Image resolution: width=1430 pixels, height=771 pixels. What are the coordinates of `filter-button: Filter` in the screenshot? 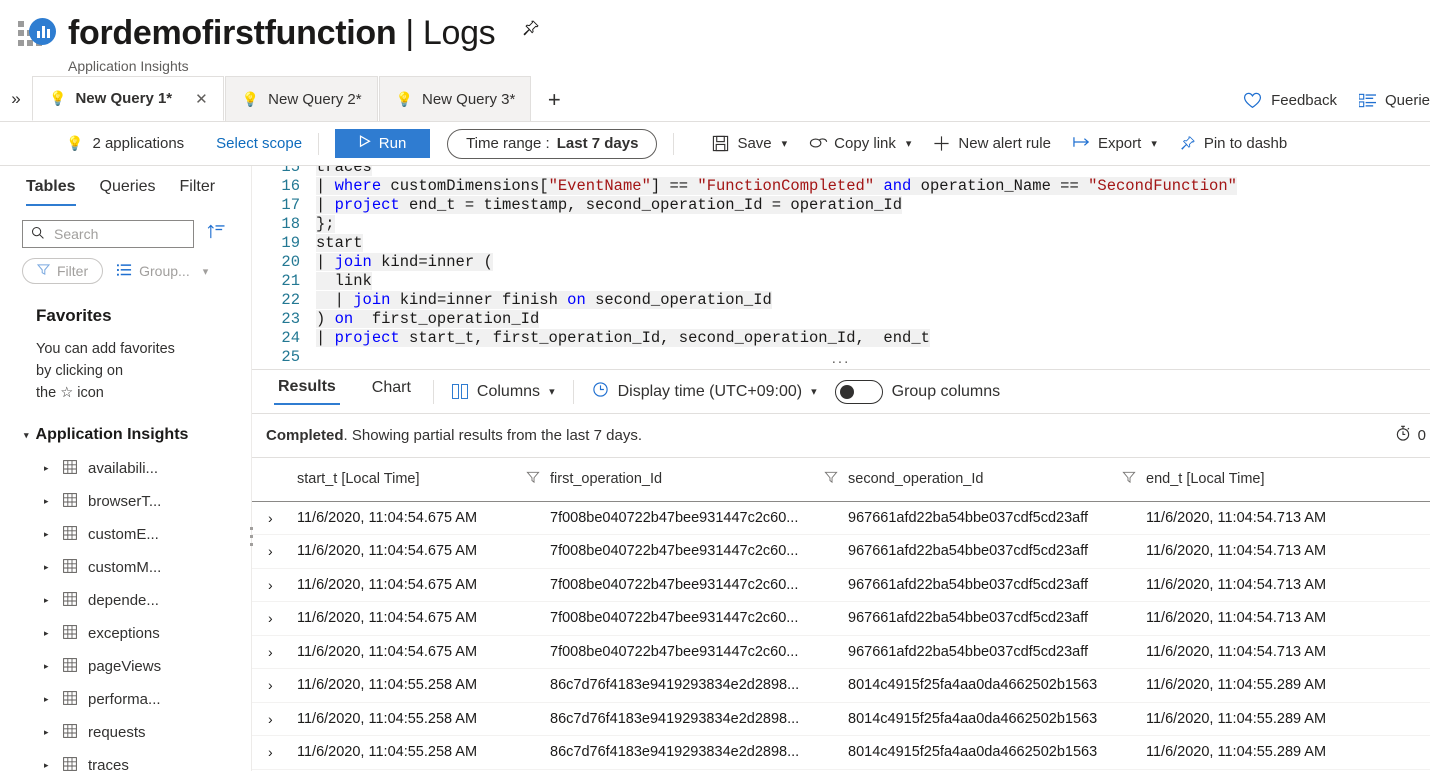 It's located at (63, 271).